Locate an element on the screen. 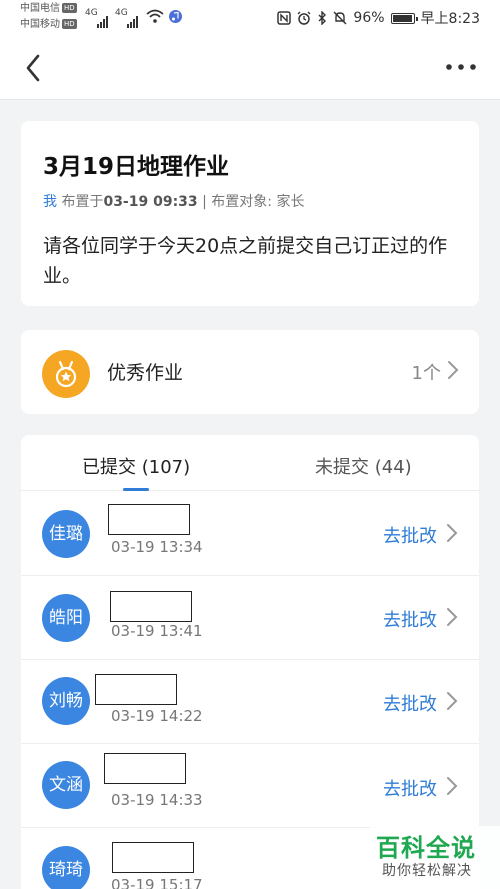  homework-description: 请各位同学于今天20点之前提交自己订正过的作业。 is located at coordinates (245, 261).